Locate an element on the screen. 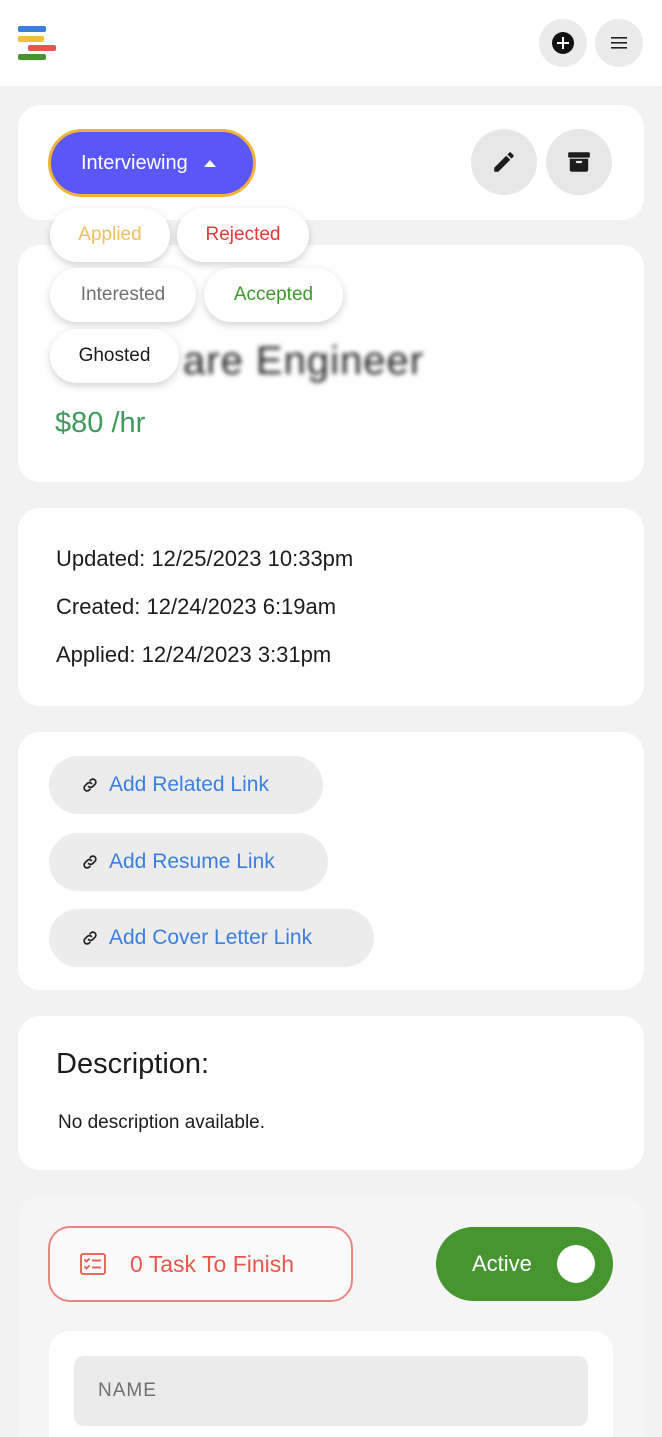 The height and width of the screenshot is (1437, 662). menu-button is located at coordinates (619, 43).